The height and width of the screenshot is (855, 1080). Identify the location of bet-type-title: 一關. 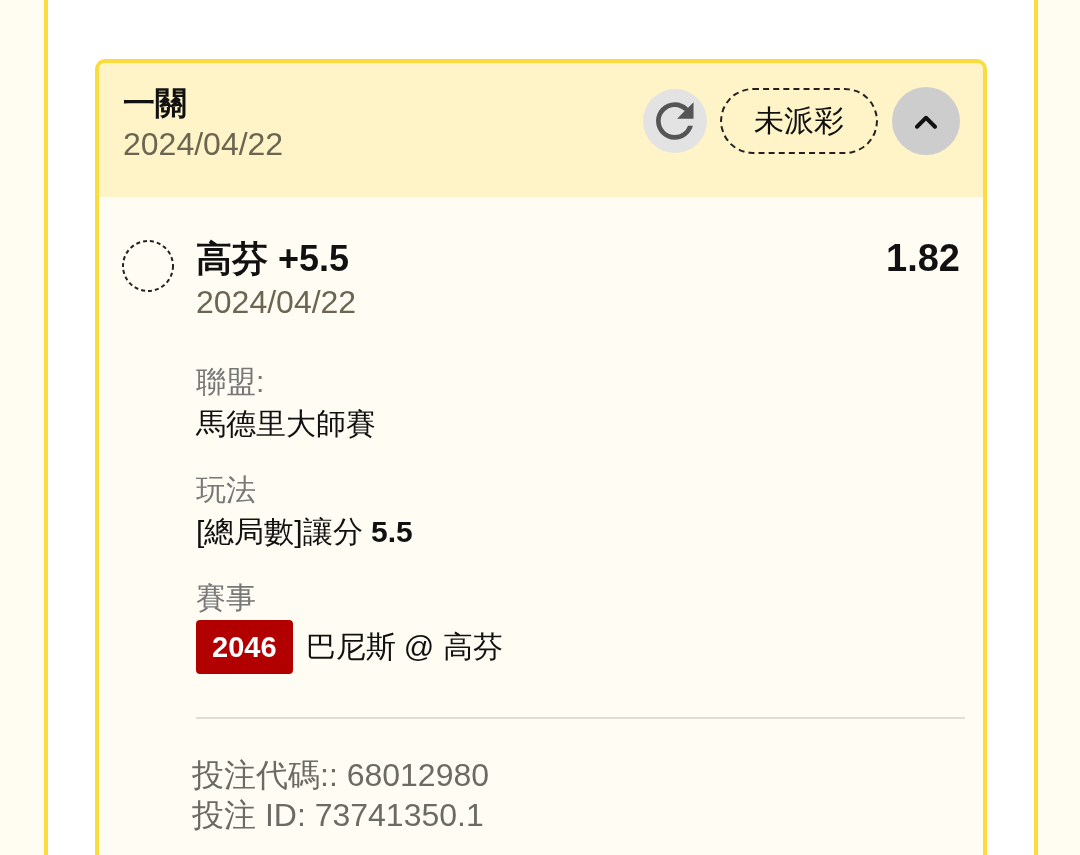
(155, 103).